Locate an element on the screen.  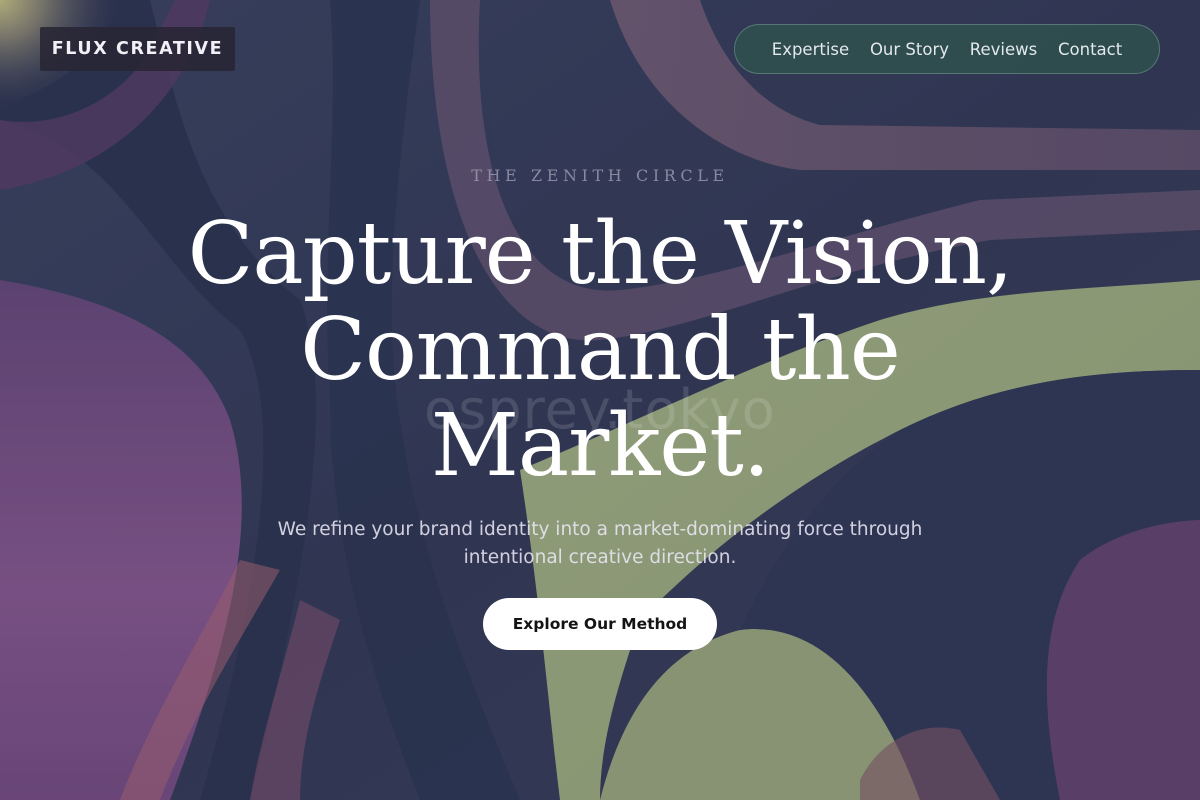
headline-line-1: Capture the Vision, is located at coordinates (600, 254).